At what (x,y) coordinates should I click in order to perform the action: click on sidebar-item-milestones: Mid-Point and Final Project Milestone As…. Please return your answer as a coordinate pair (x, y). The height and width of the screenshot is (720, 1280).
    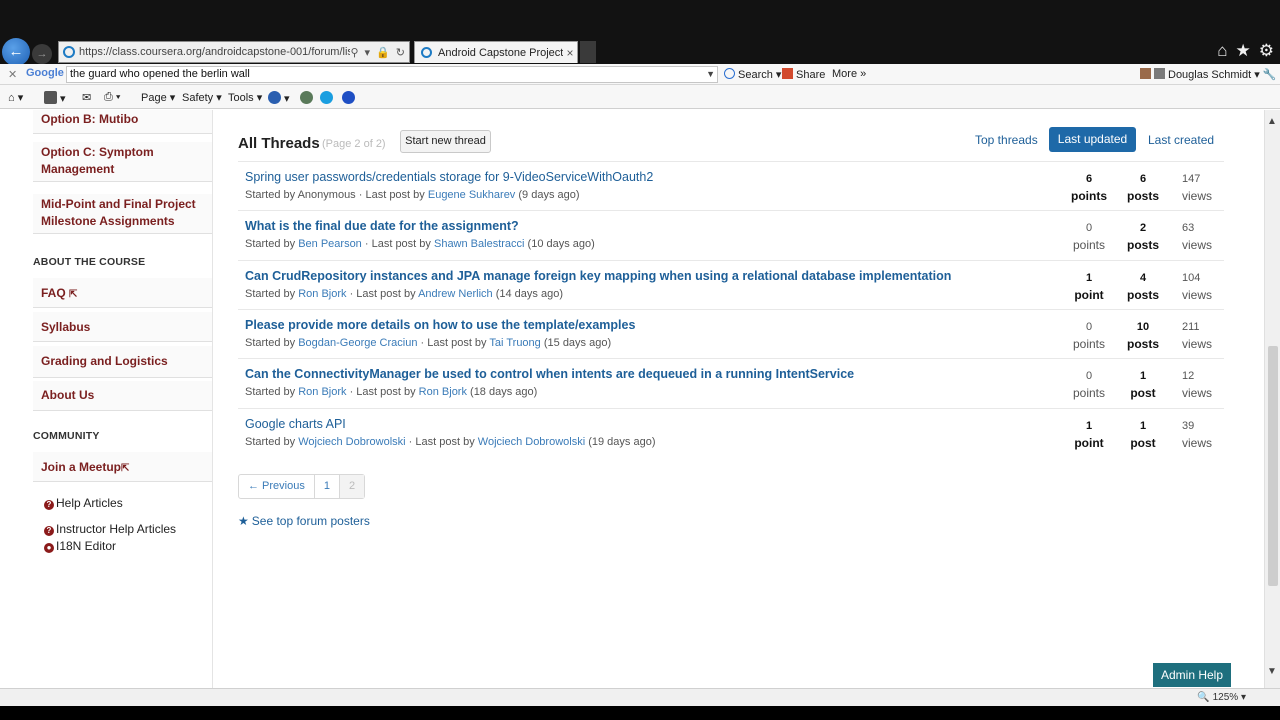
    Looking at the image, I should click on (122, 214).